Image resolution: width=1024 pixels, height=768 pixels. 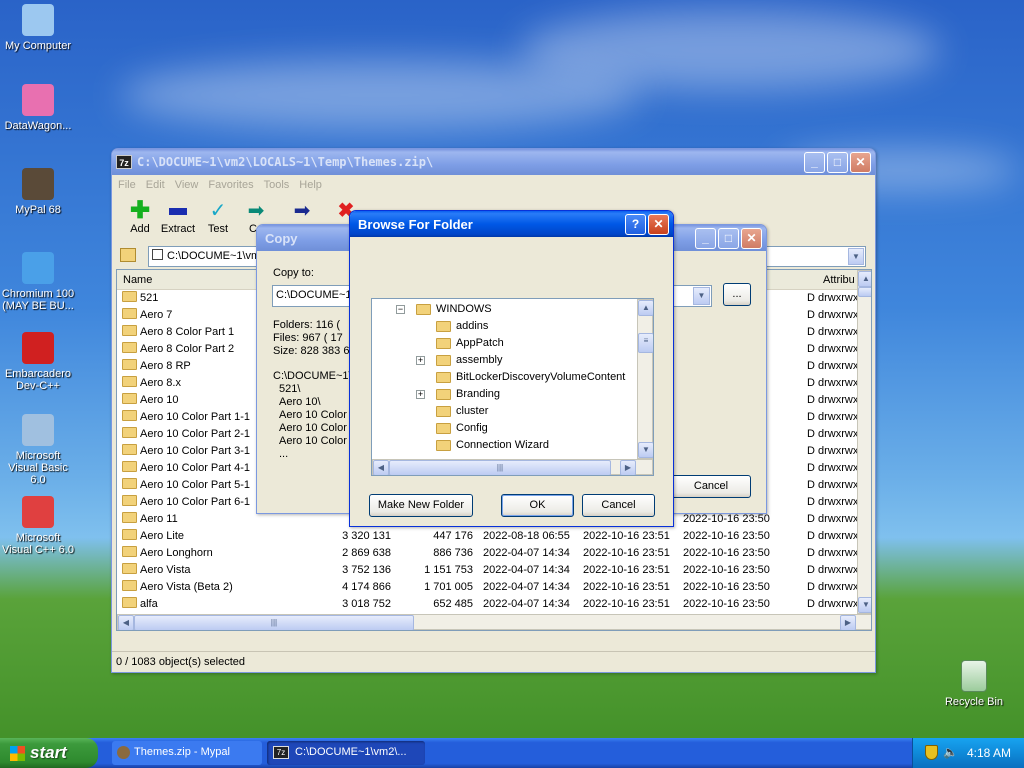 What do you see at coordinates (230, 185) in the screenshot?
I see `menu-favorites: Favorites` at bounding box center [230, 185].